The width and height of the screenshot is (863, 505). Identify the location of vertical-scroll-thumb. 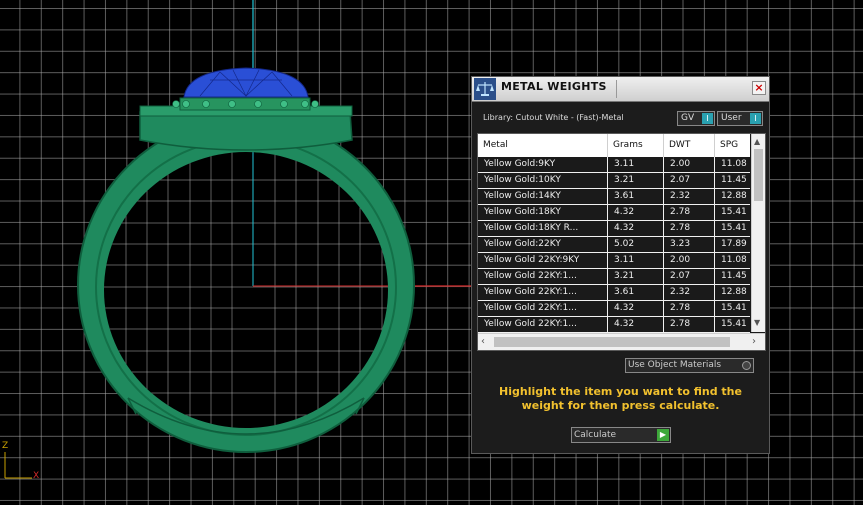
(758, 175).